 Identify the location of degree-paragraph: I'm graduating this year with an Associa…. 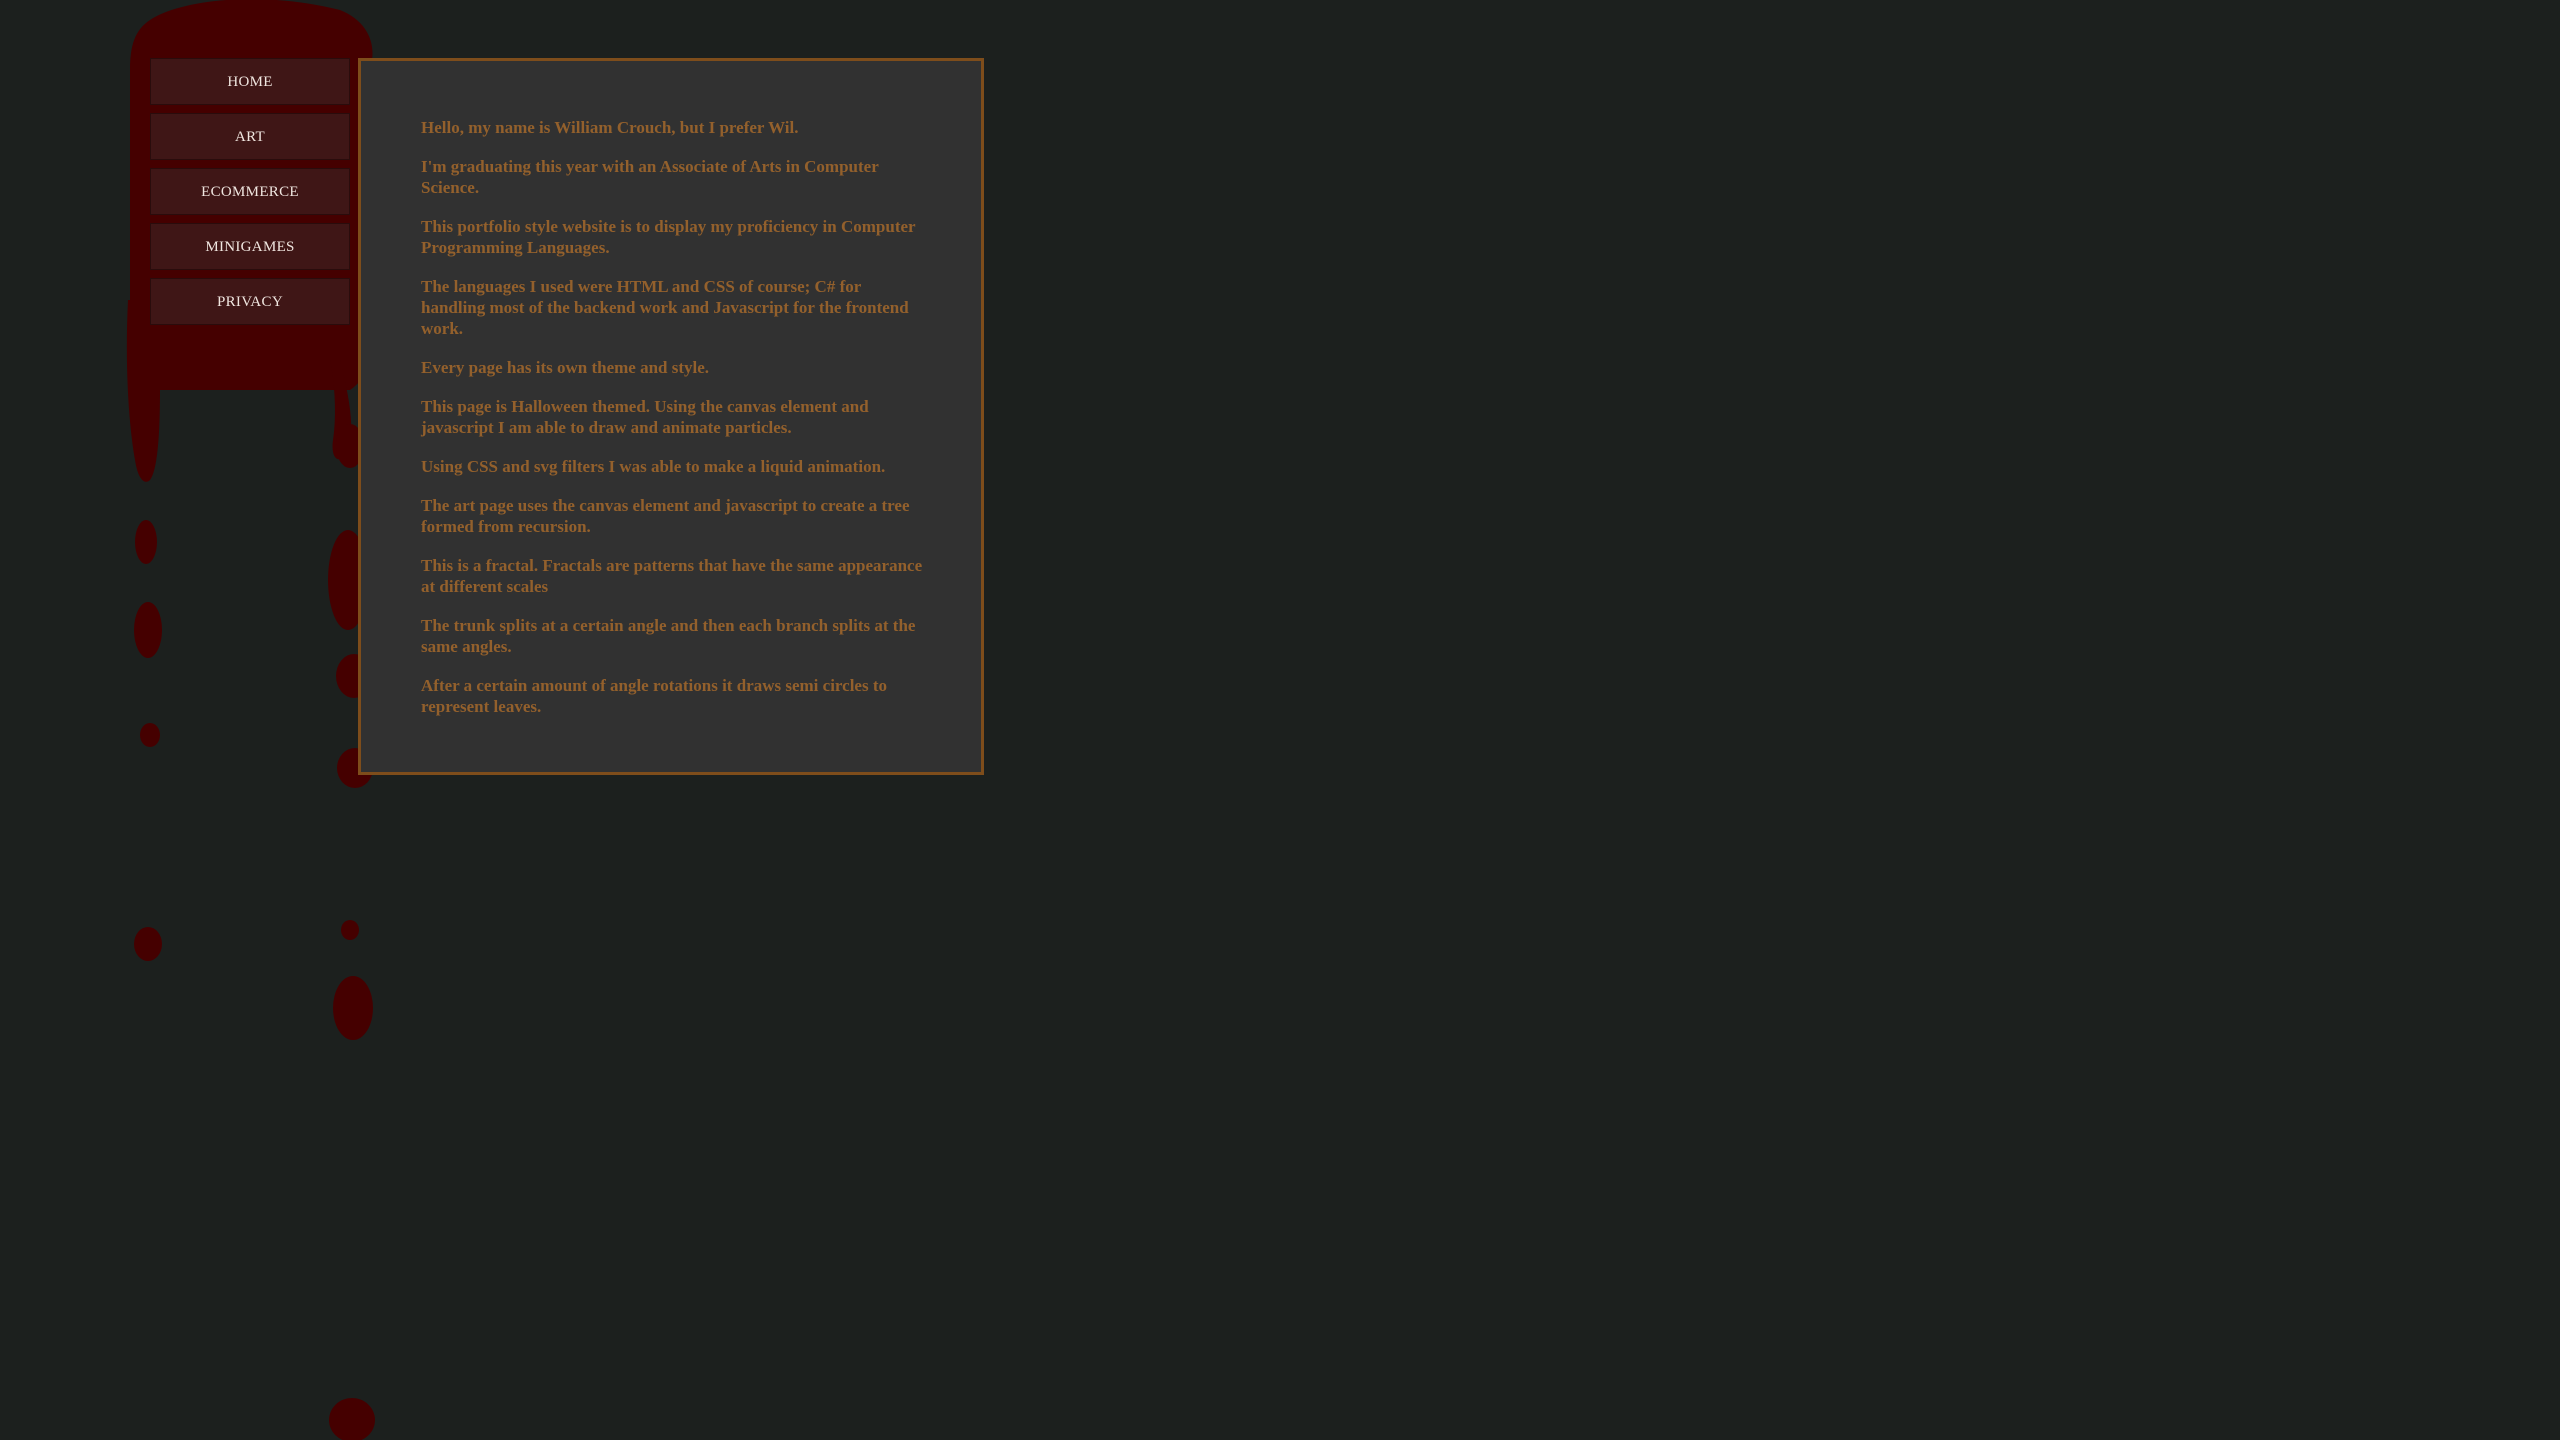
(650, 177).